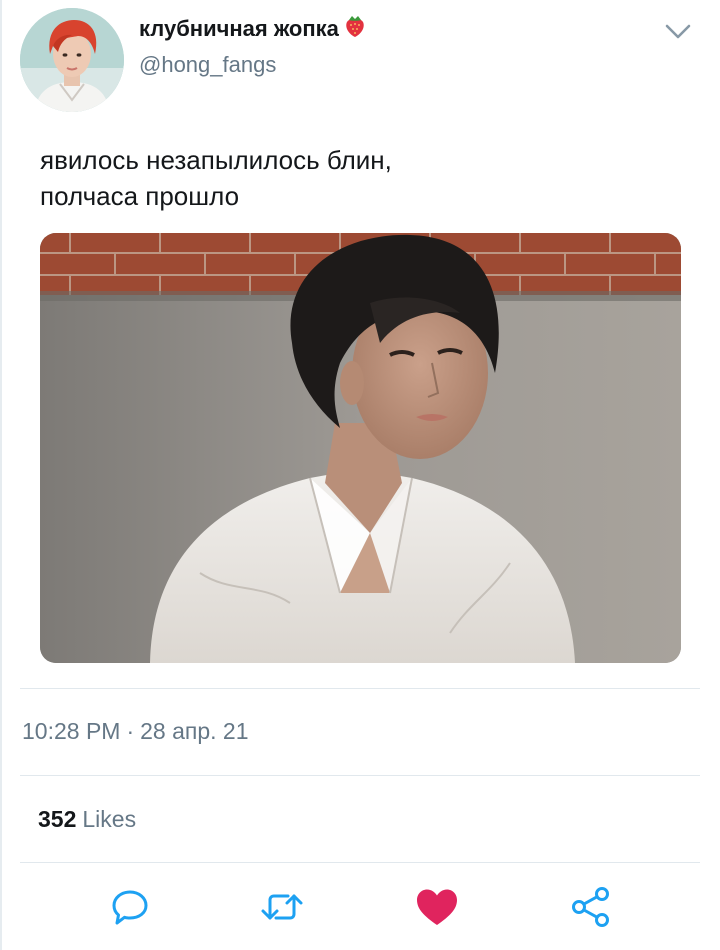 The width and height of the screenshot is (720, 950). I want to click on retweet-button, so click(282, 907).